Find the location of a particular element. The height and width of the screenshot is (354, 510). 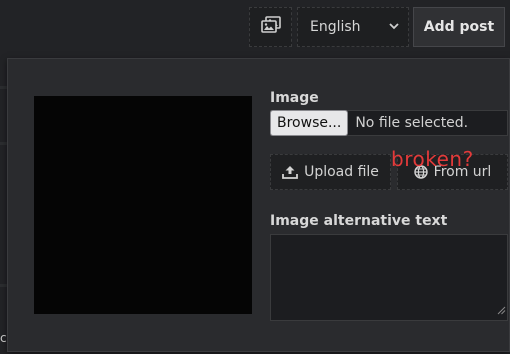

upload-file-button: Upload file is located at coordinates (330, 172).